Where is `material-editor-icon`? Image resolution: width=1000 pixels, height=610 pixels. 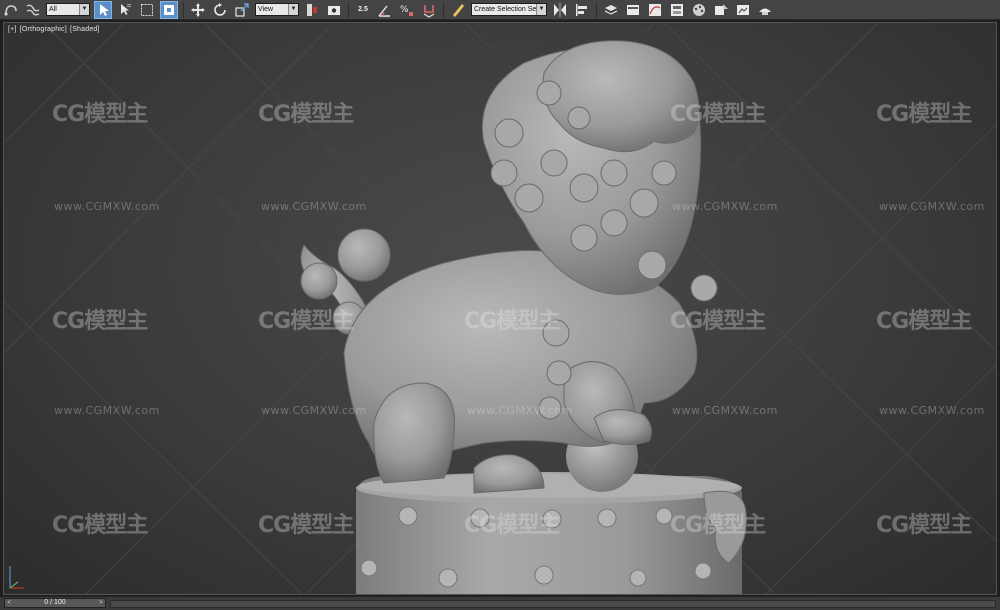 material-editor-icon is located at coordinates (699, 10).